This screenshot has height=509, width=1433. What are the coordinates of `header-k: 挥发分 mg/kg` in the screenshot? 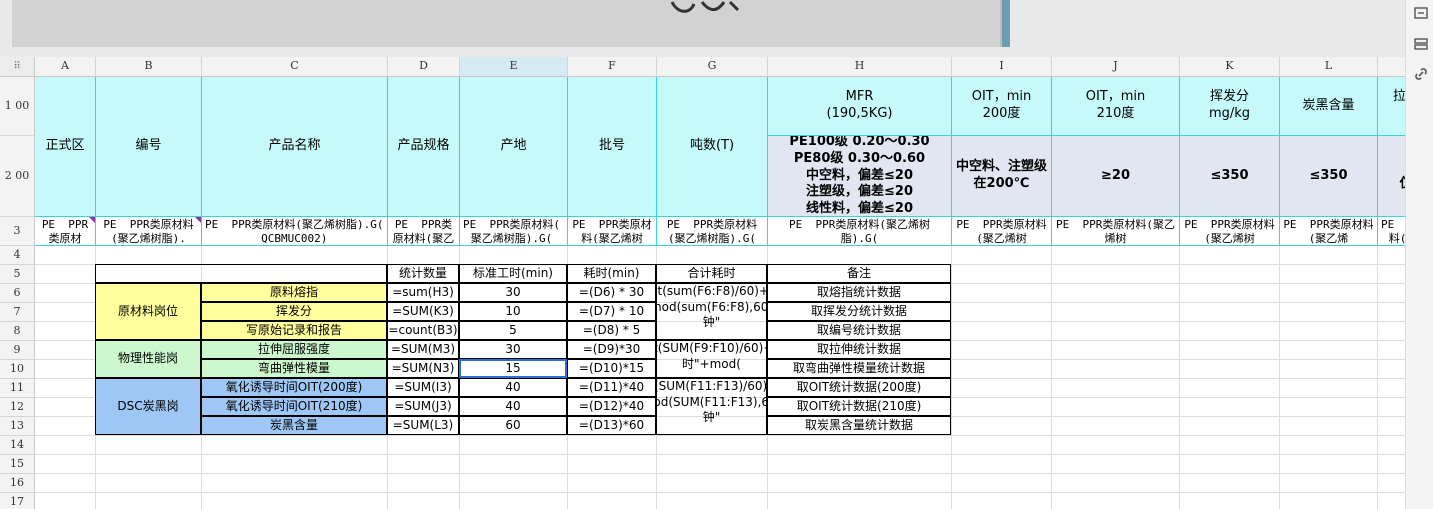 It's located at (1230, 106).